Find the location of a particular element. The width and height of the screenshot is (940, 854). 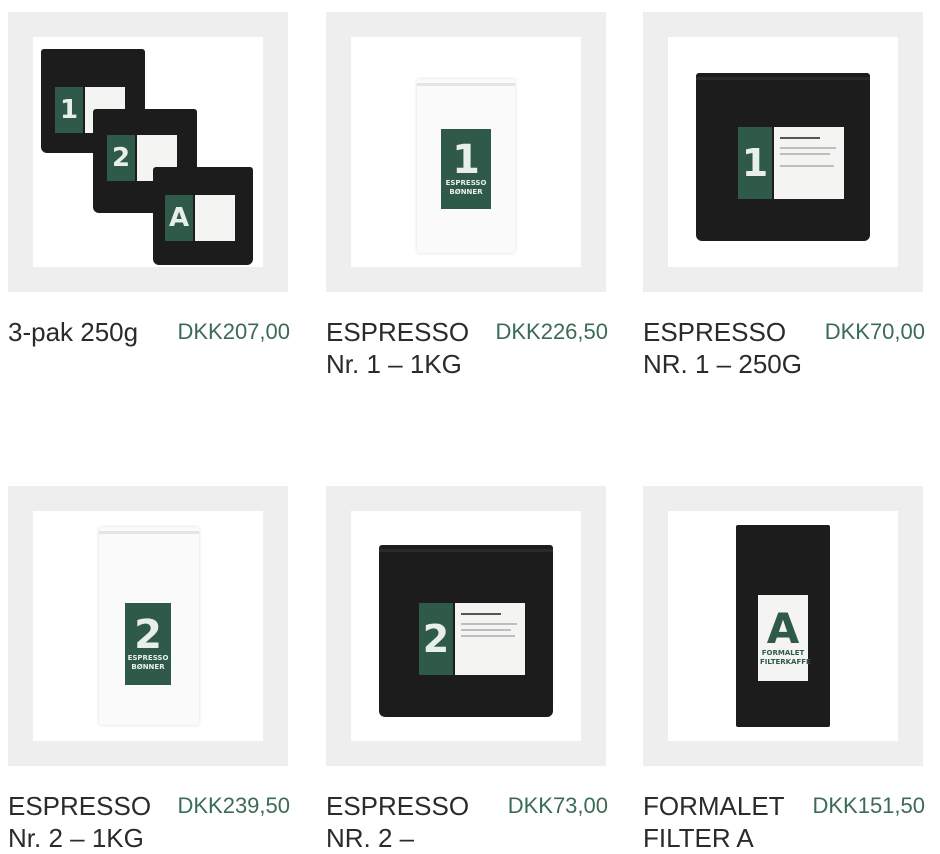

bag-label: A is located at coordinates (179, 218).